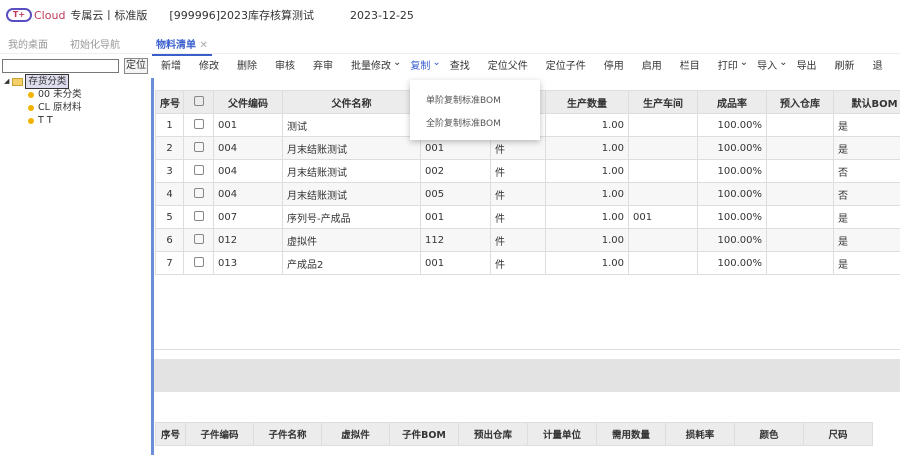  Describe the element at coordinates (198, 100) in the screenshot. I see `select-all-checkbox` at that location.